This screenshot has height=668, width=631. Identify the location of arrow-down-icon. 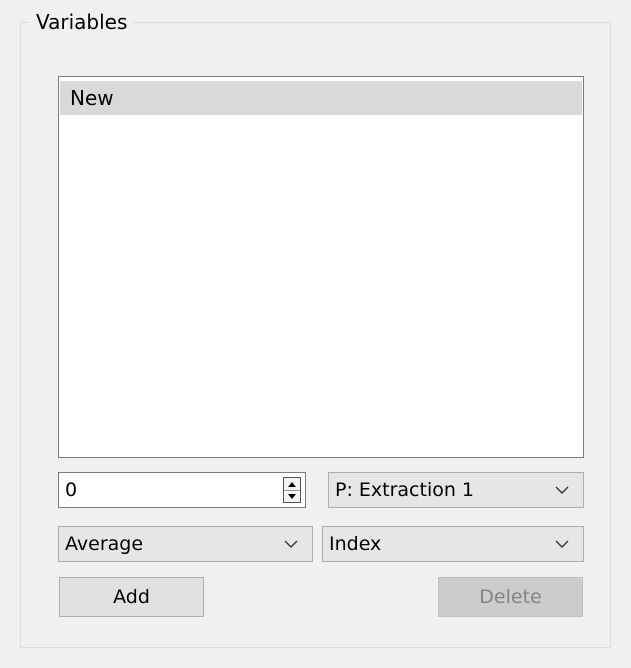
(292, 496).